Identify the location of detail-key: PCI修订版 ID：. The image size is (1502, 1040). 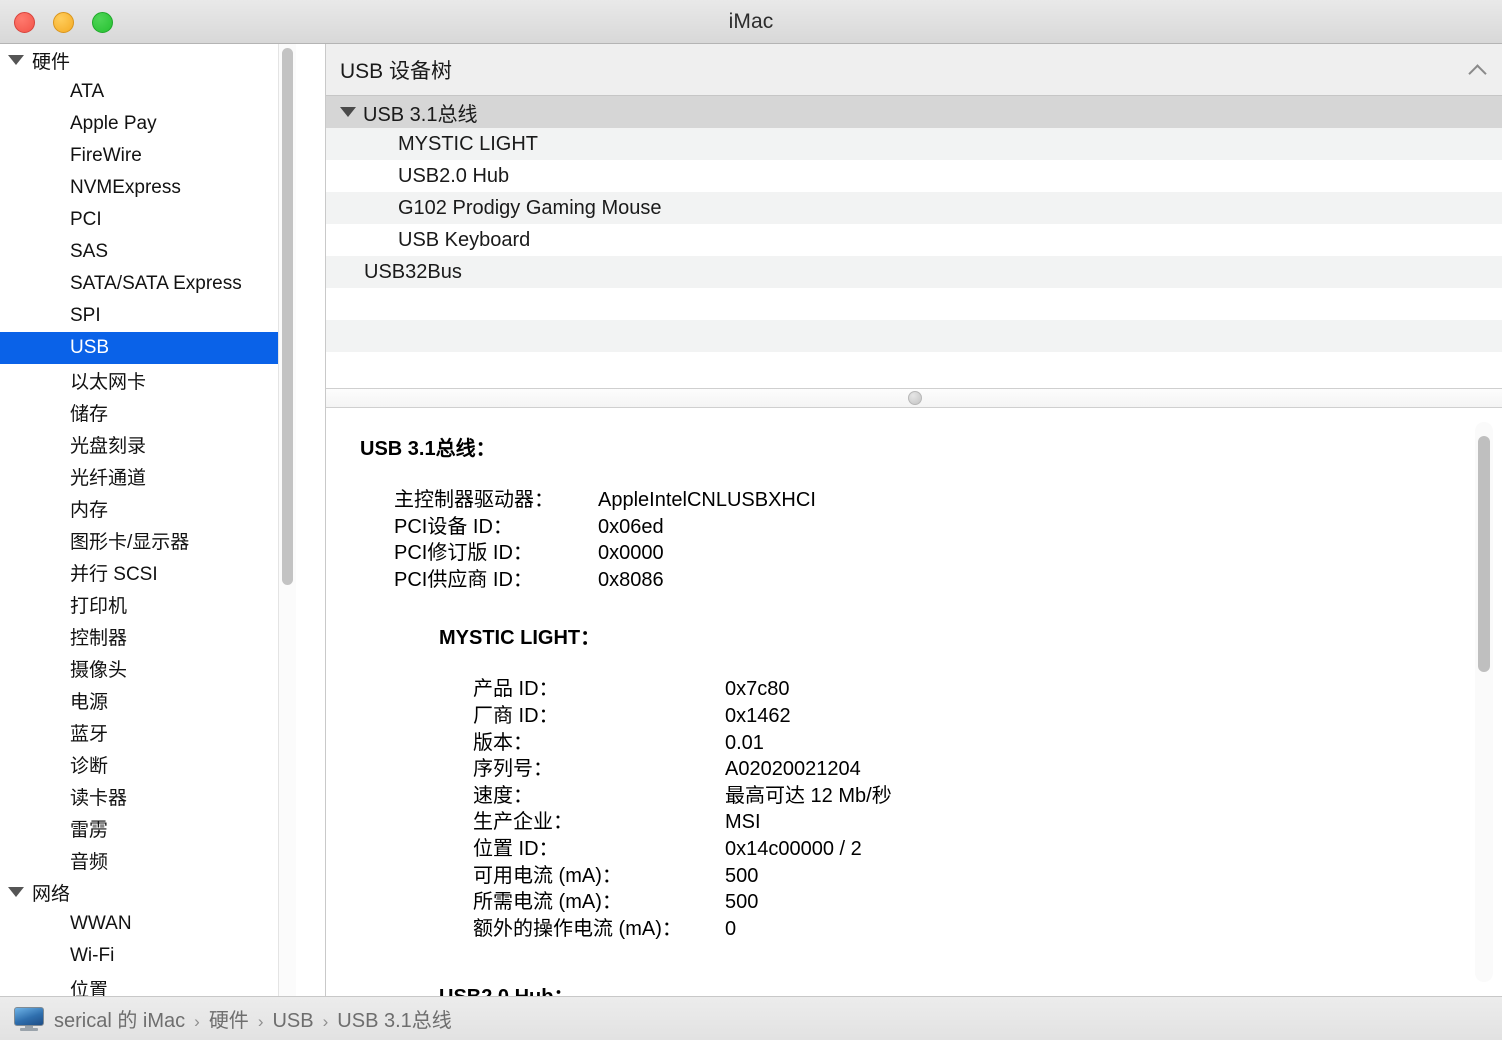
(463, 553).